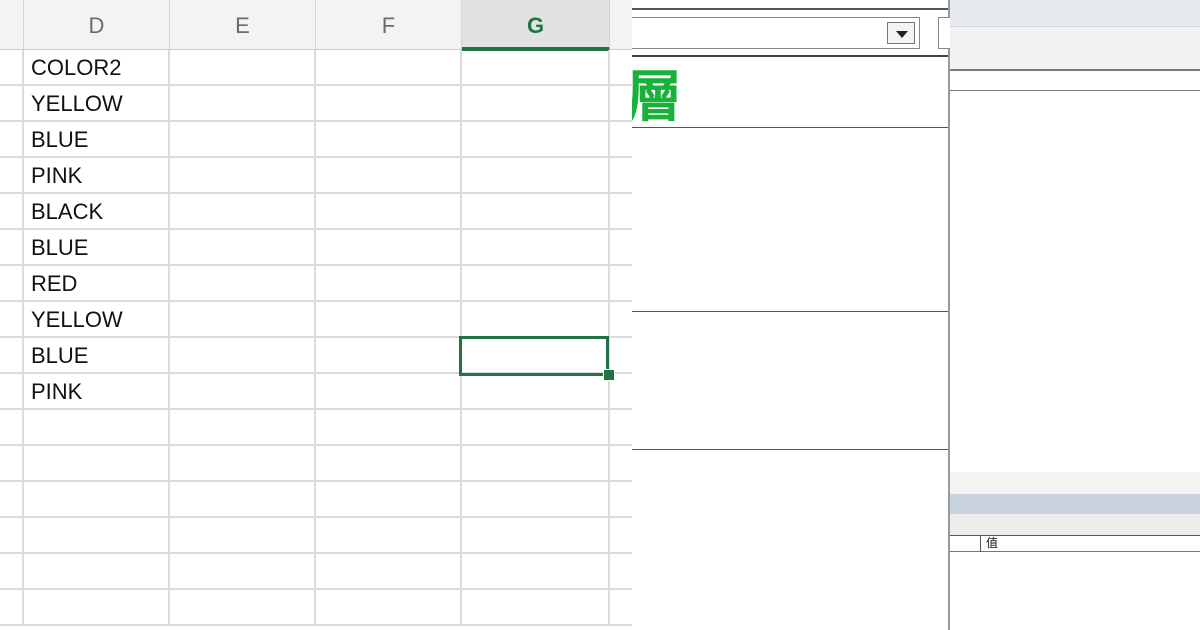 The image size is (1200, 630). Describe the element at coordinates (97, 24) in the screenshot. I see `column-header-d: D` at that location.